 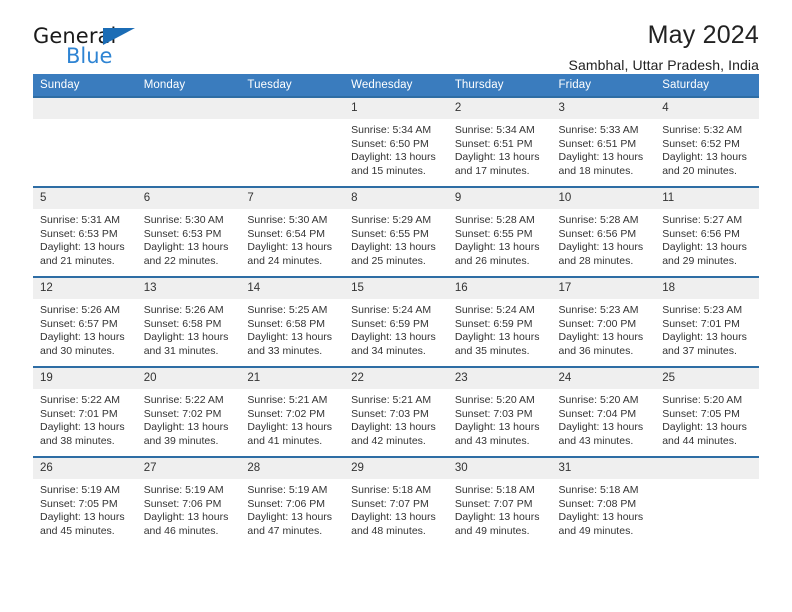 What do you see at coordinates (287, 490) in the screenshot?
I see `sunrise-text: Sunrise: 5:19 AM` at bounding box center [287, 490].